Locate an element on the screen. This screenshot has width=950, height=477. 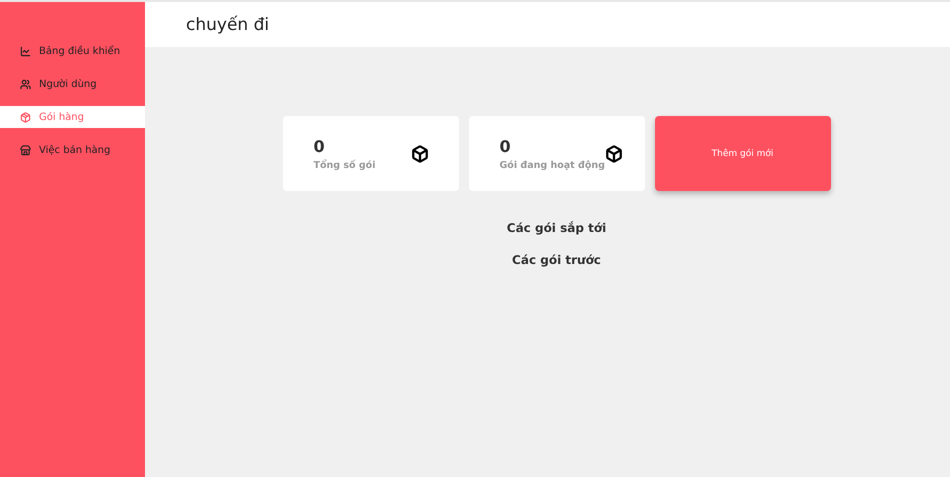
chart-icon is located at coordinates (25, 51).